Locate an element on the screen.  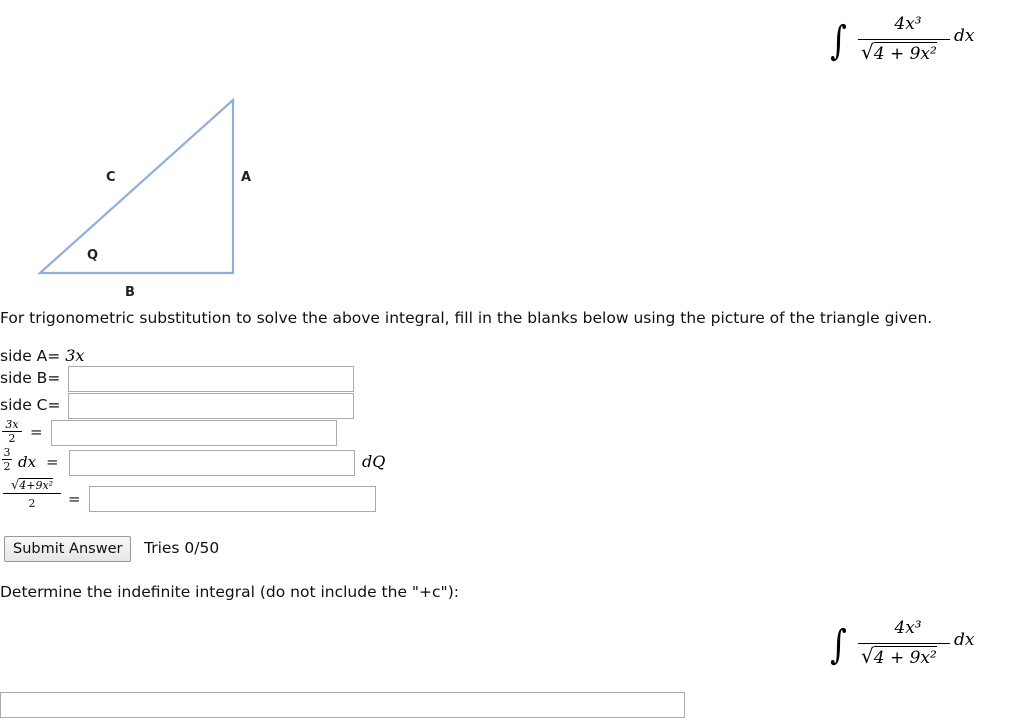
side-b-input is located at coordinates (211, 379).